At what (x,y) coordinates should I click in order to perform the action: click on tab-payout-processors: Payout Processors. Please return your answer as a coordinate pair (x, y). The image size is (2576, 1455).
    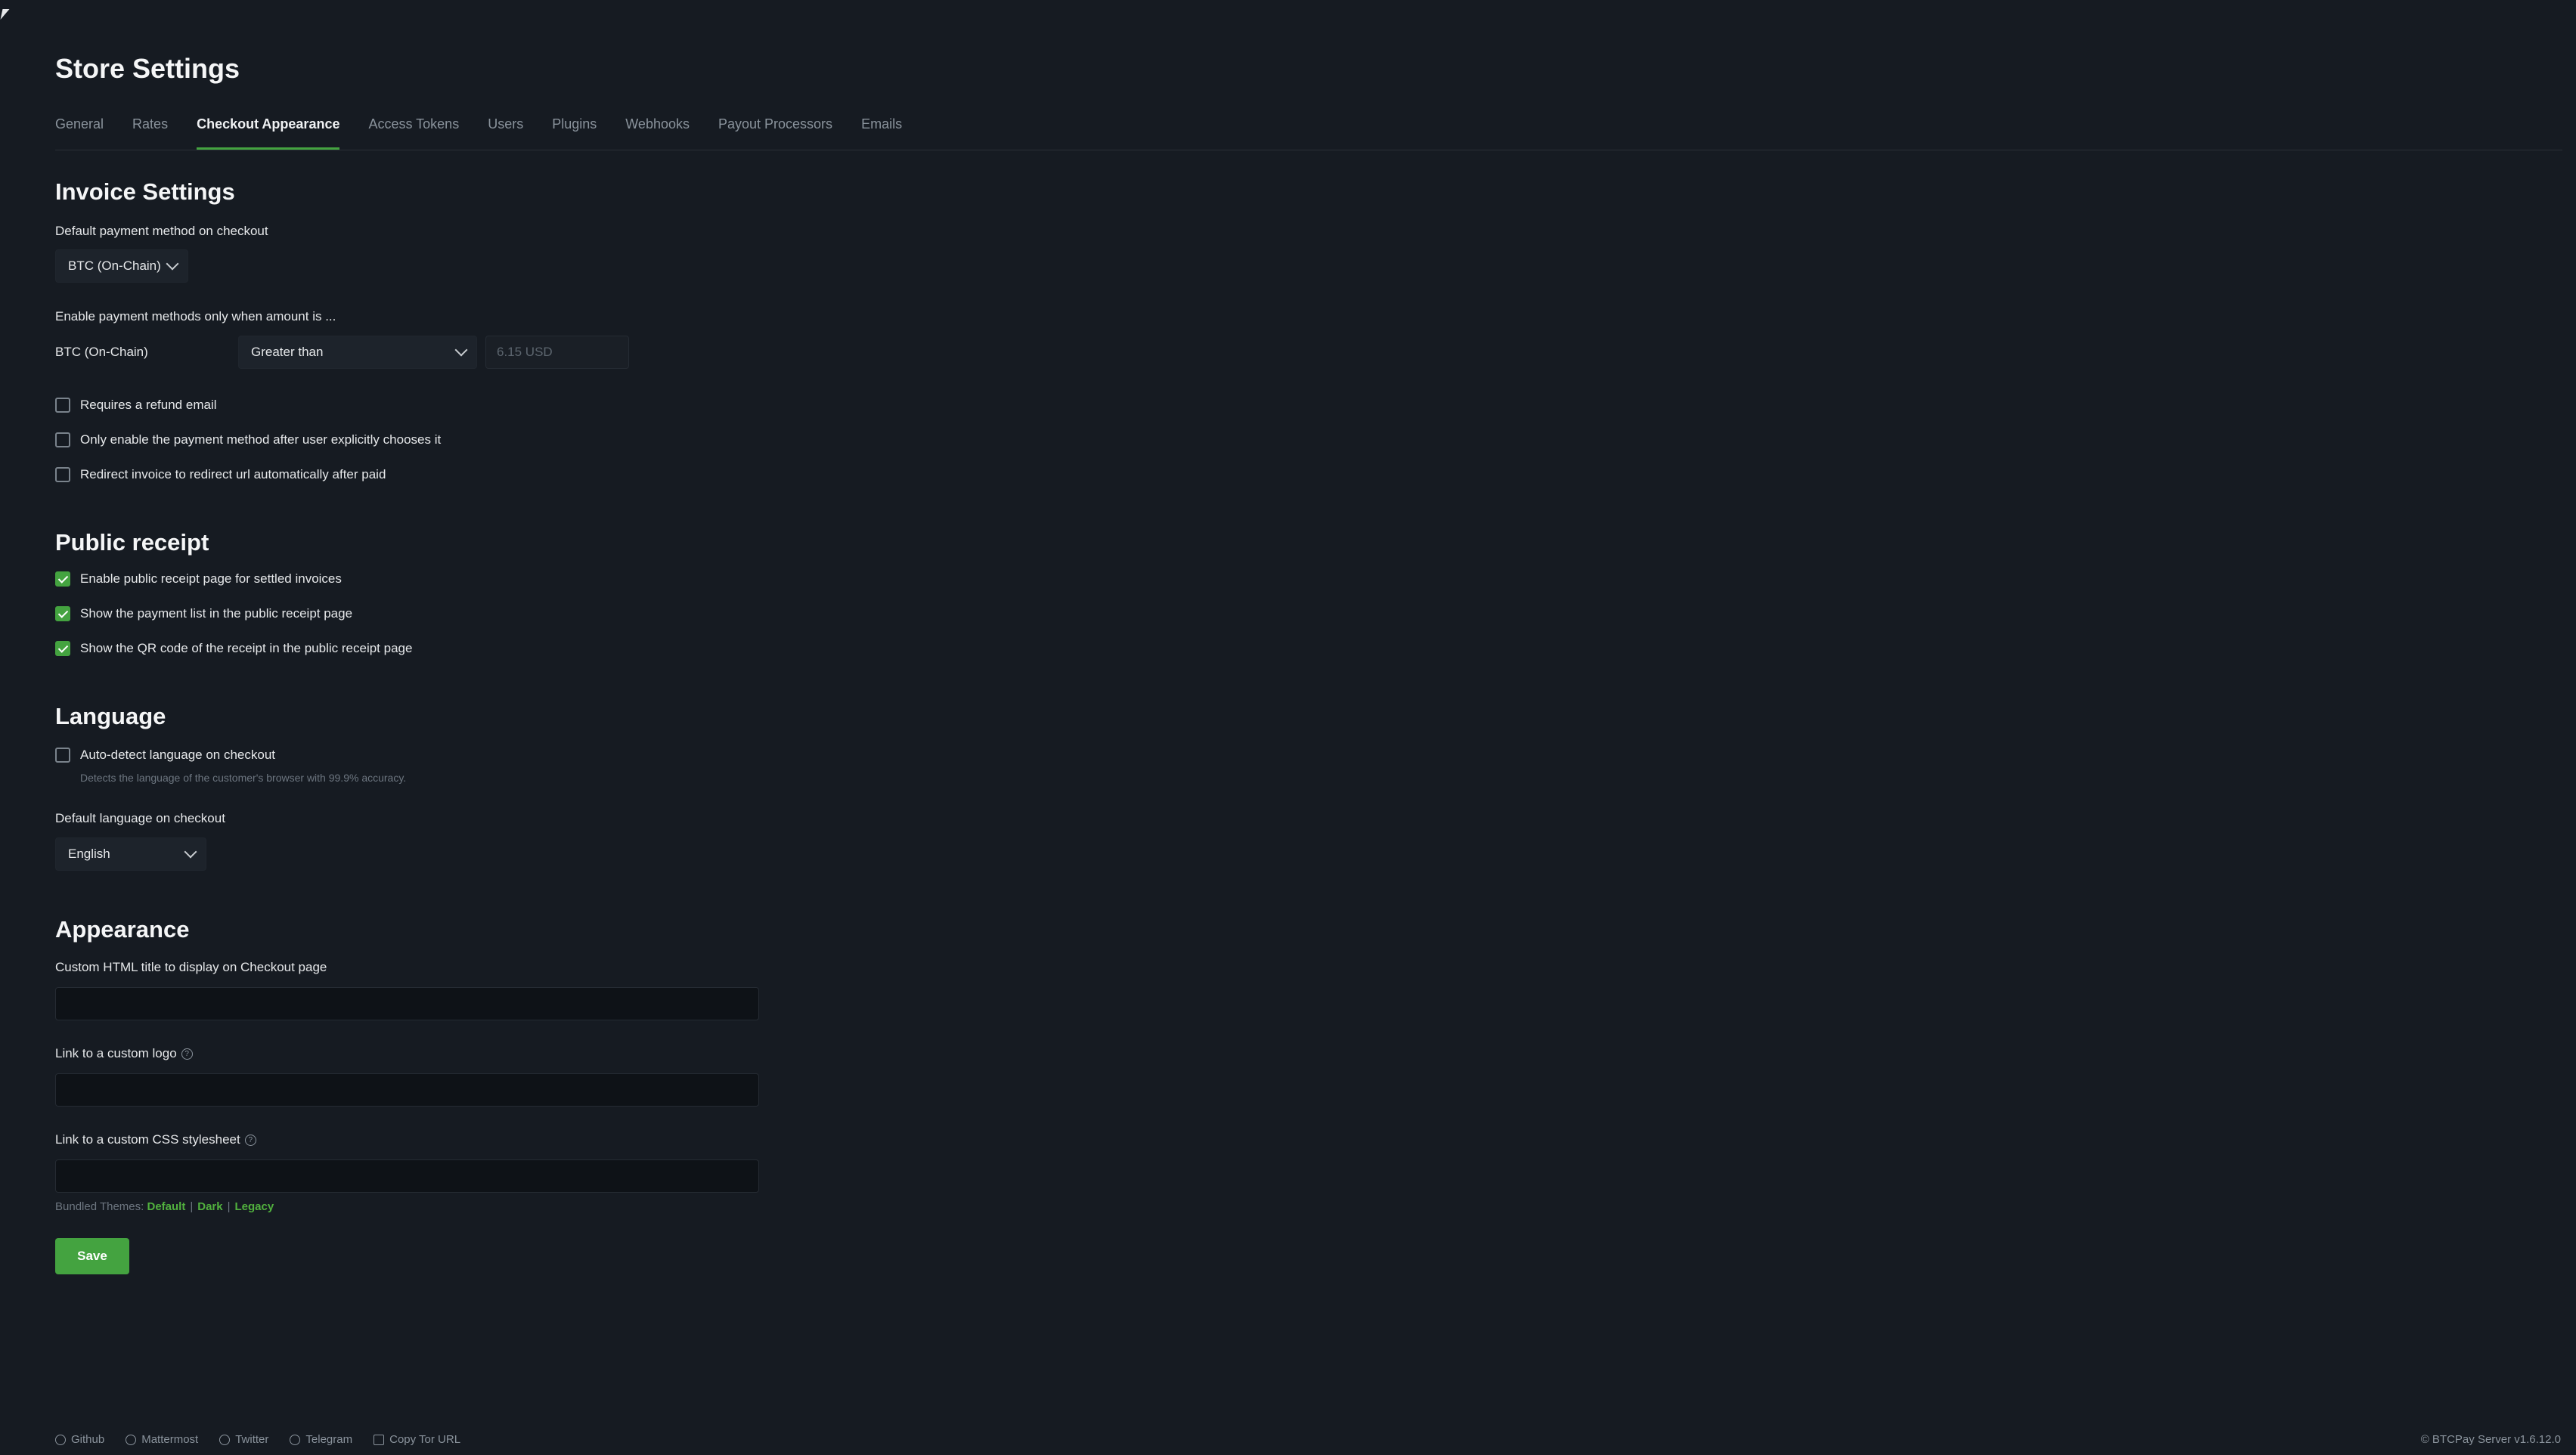
    Looking at the image, I should click on (775, 130).